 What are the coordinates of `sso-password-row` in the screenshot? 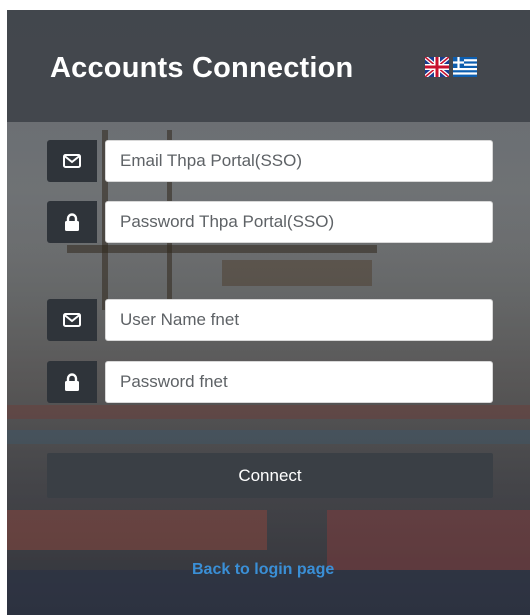 It's located at (270, 222).